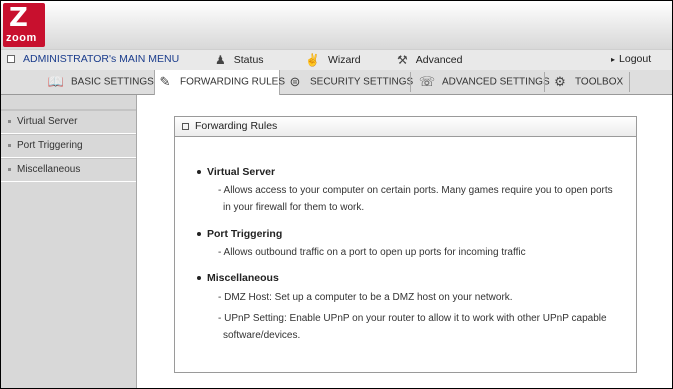  I want to click on logout-link: ▸ Logout, so click(631, 59).